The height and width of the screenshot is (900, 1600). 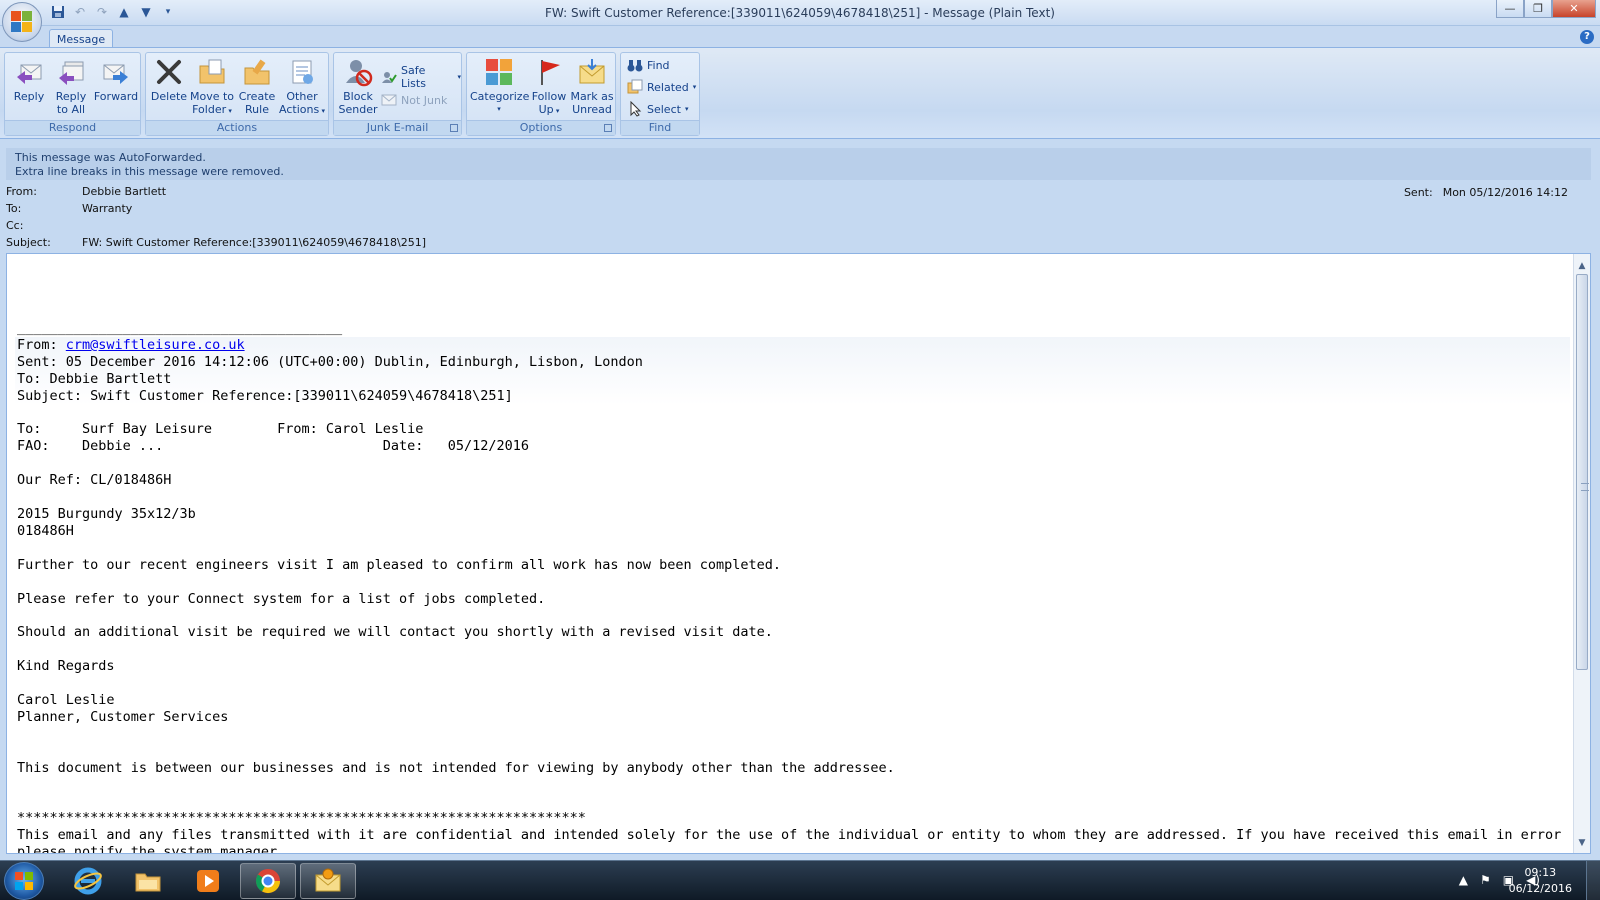 I want to click on move-to-folder-button: Move to Folder ▾, so click(x=212, y=87).